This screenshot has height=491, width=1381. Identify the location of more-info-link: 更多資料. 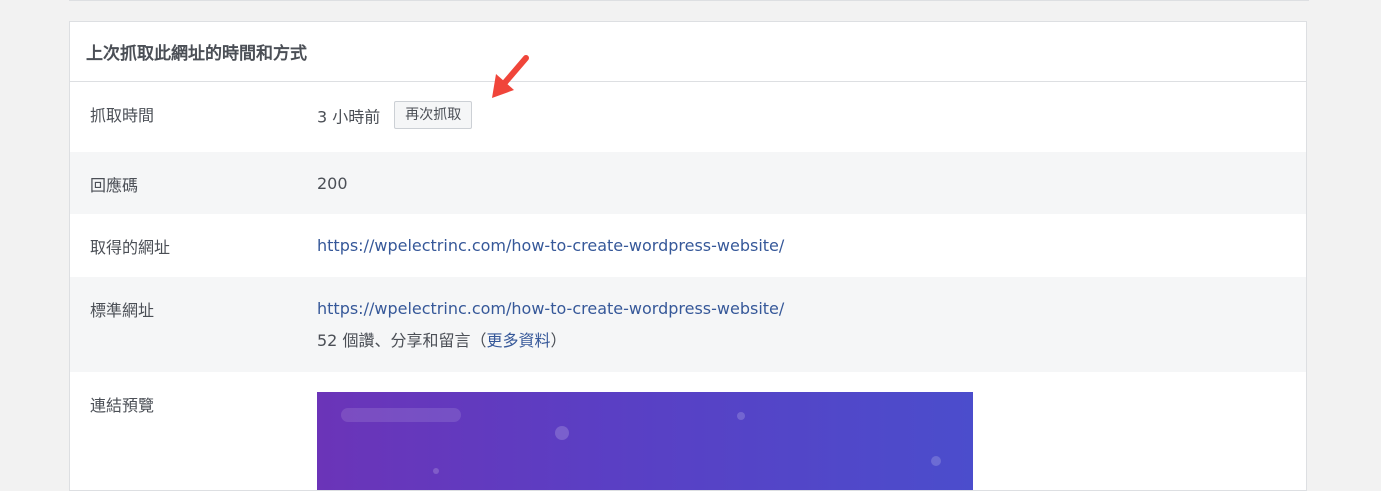
(518, 340).